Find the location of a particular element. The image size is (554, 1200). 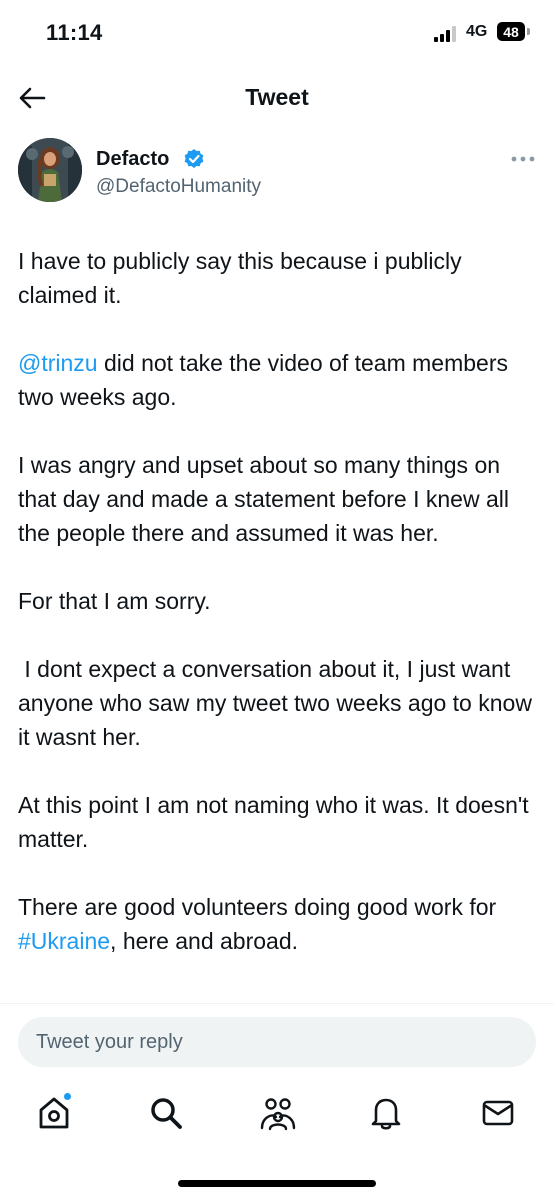

communities-icon is located at coordinates (278, 1114).